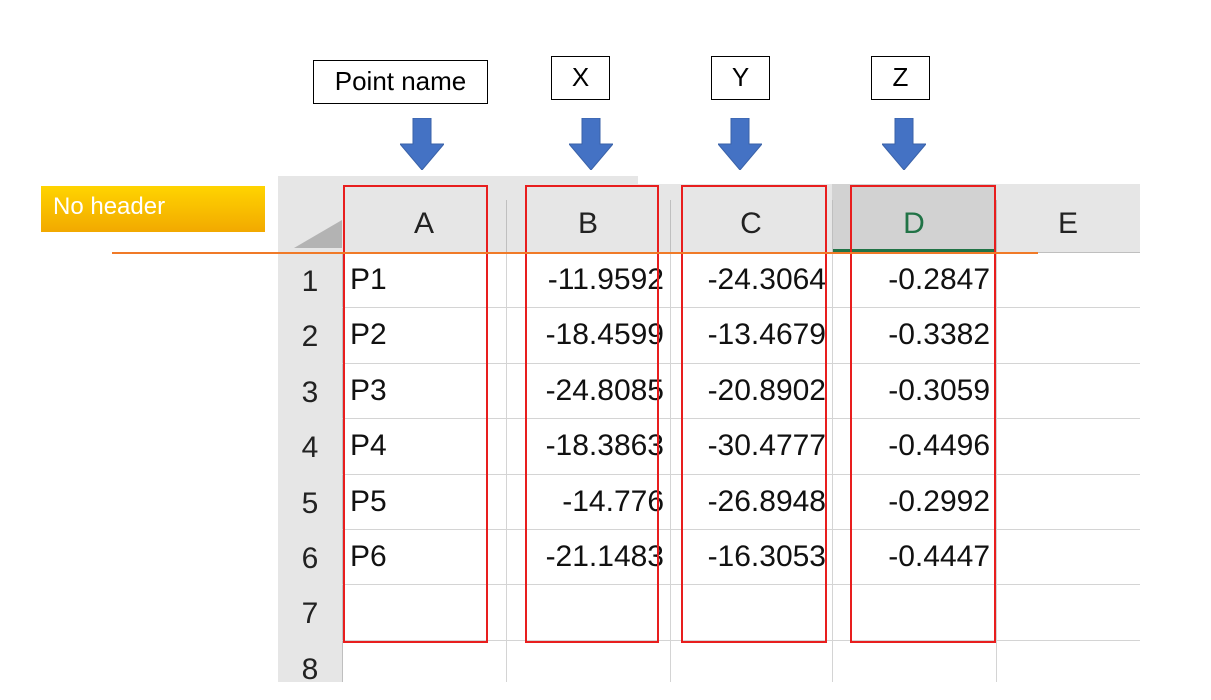  What do you see at coordinates (318, 234) in the screenshot?
I see `select-all-button` at bounding box center [318, 234].